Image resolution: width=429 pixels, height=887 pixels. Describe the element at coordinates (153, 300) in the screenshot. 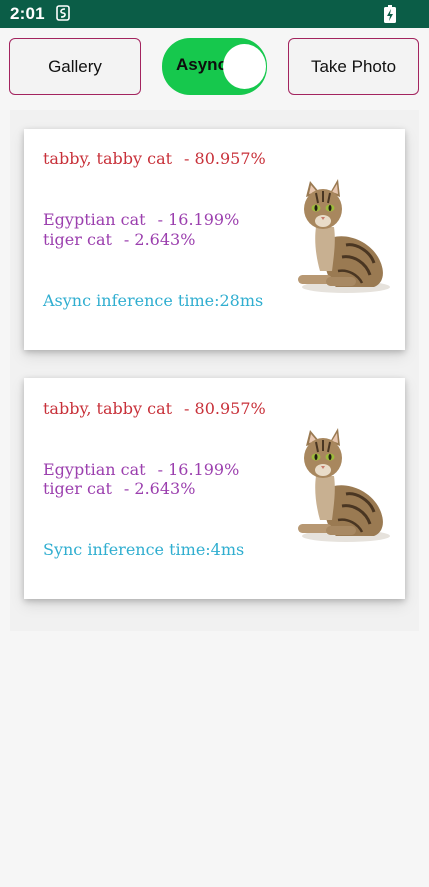

I see `inference-time: Async inference time:28ms` at that location.